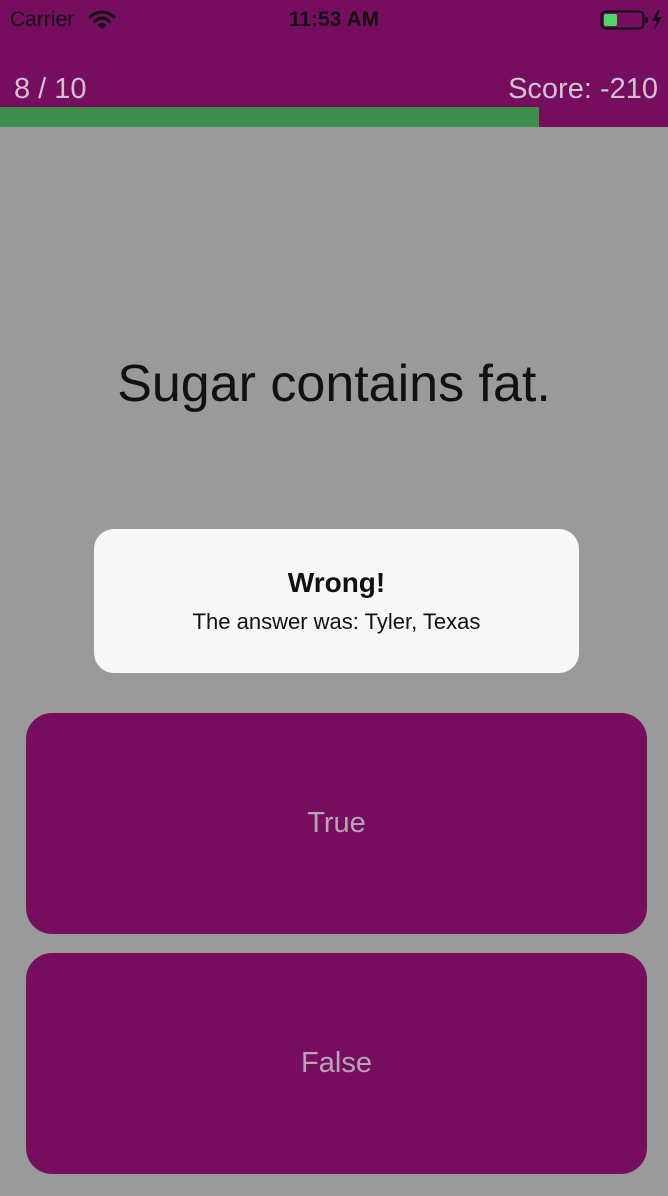 This screenshot has width=668, height=1196. Describe the element at coordinates (631, 20) in the screenshot. I see `battery-charging-icon` at that location.